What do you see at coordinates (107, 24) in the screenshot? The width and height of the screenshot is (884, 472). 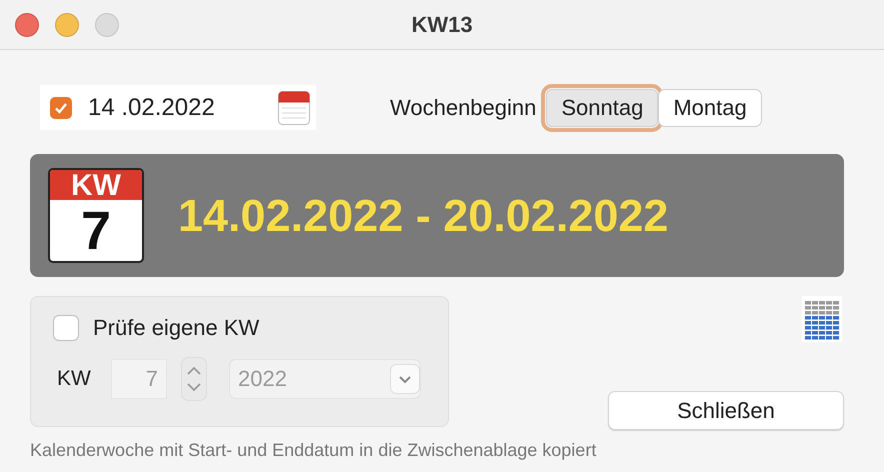 I see `zoom-window-icon` at bounding box center [107, 24].